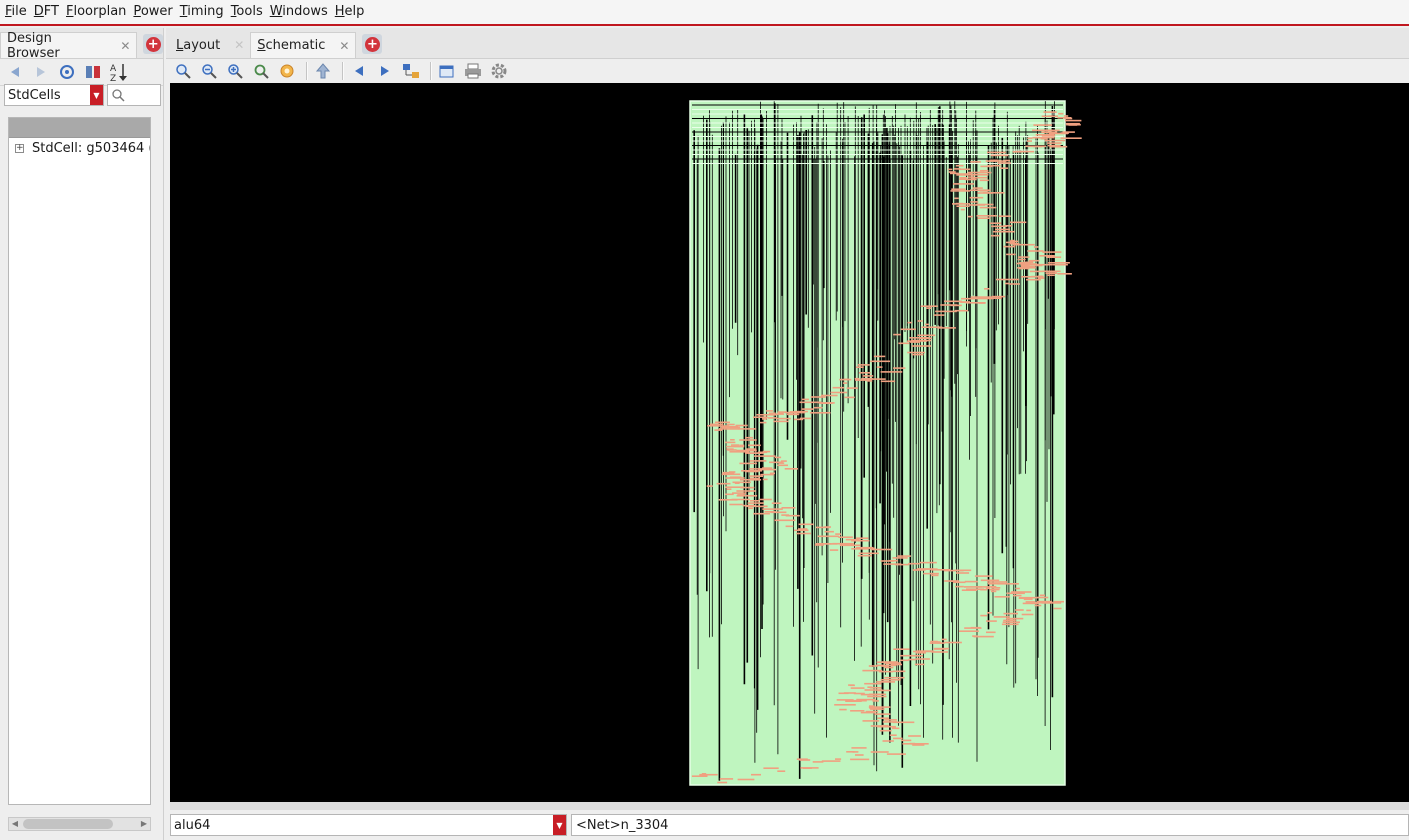  What do you see at coordinates (303, 45) in the screenshot?
I see `tab-schematic: Schematic ✕` at bounding box center [303, 45].